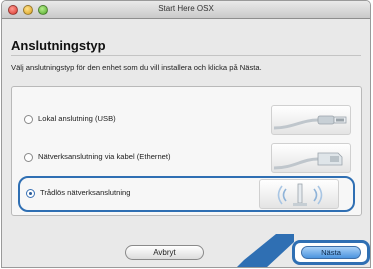  What do you see at coordinates (85, 192) in the screenshot?
I see `wireless-option-label: Trådlös nätverksanslutning` at bounding box center [85, 192].